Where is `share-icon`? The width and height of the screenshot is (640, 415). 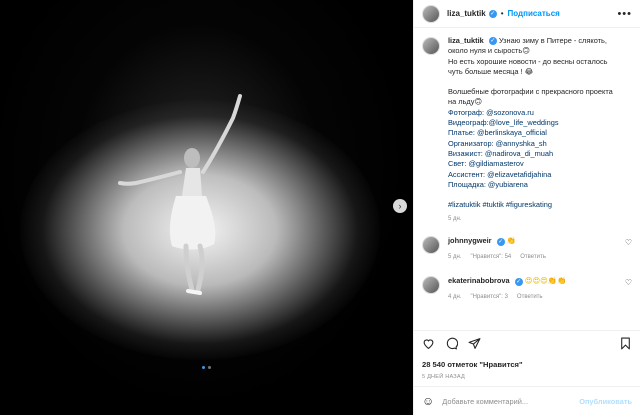
share-icon is located at coordinates (474, 345).